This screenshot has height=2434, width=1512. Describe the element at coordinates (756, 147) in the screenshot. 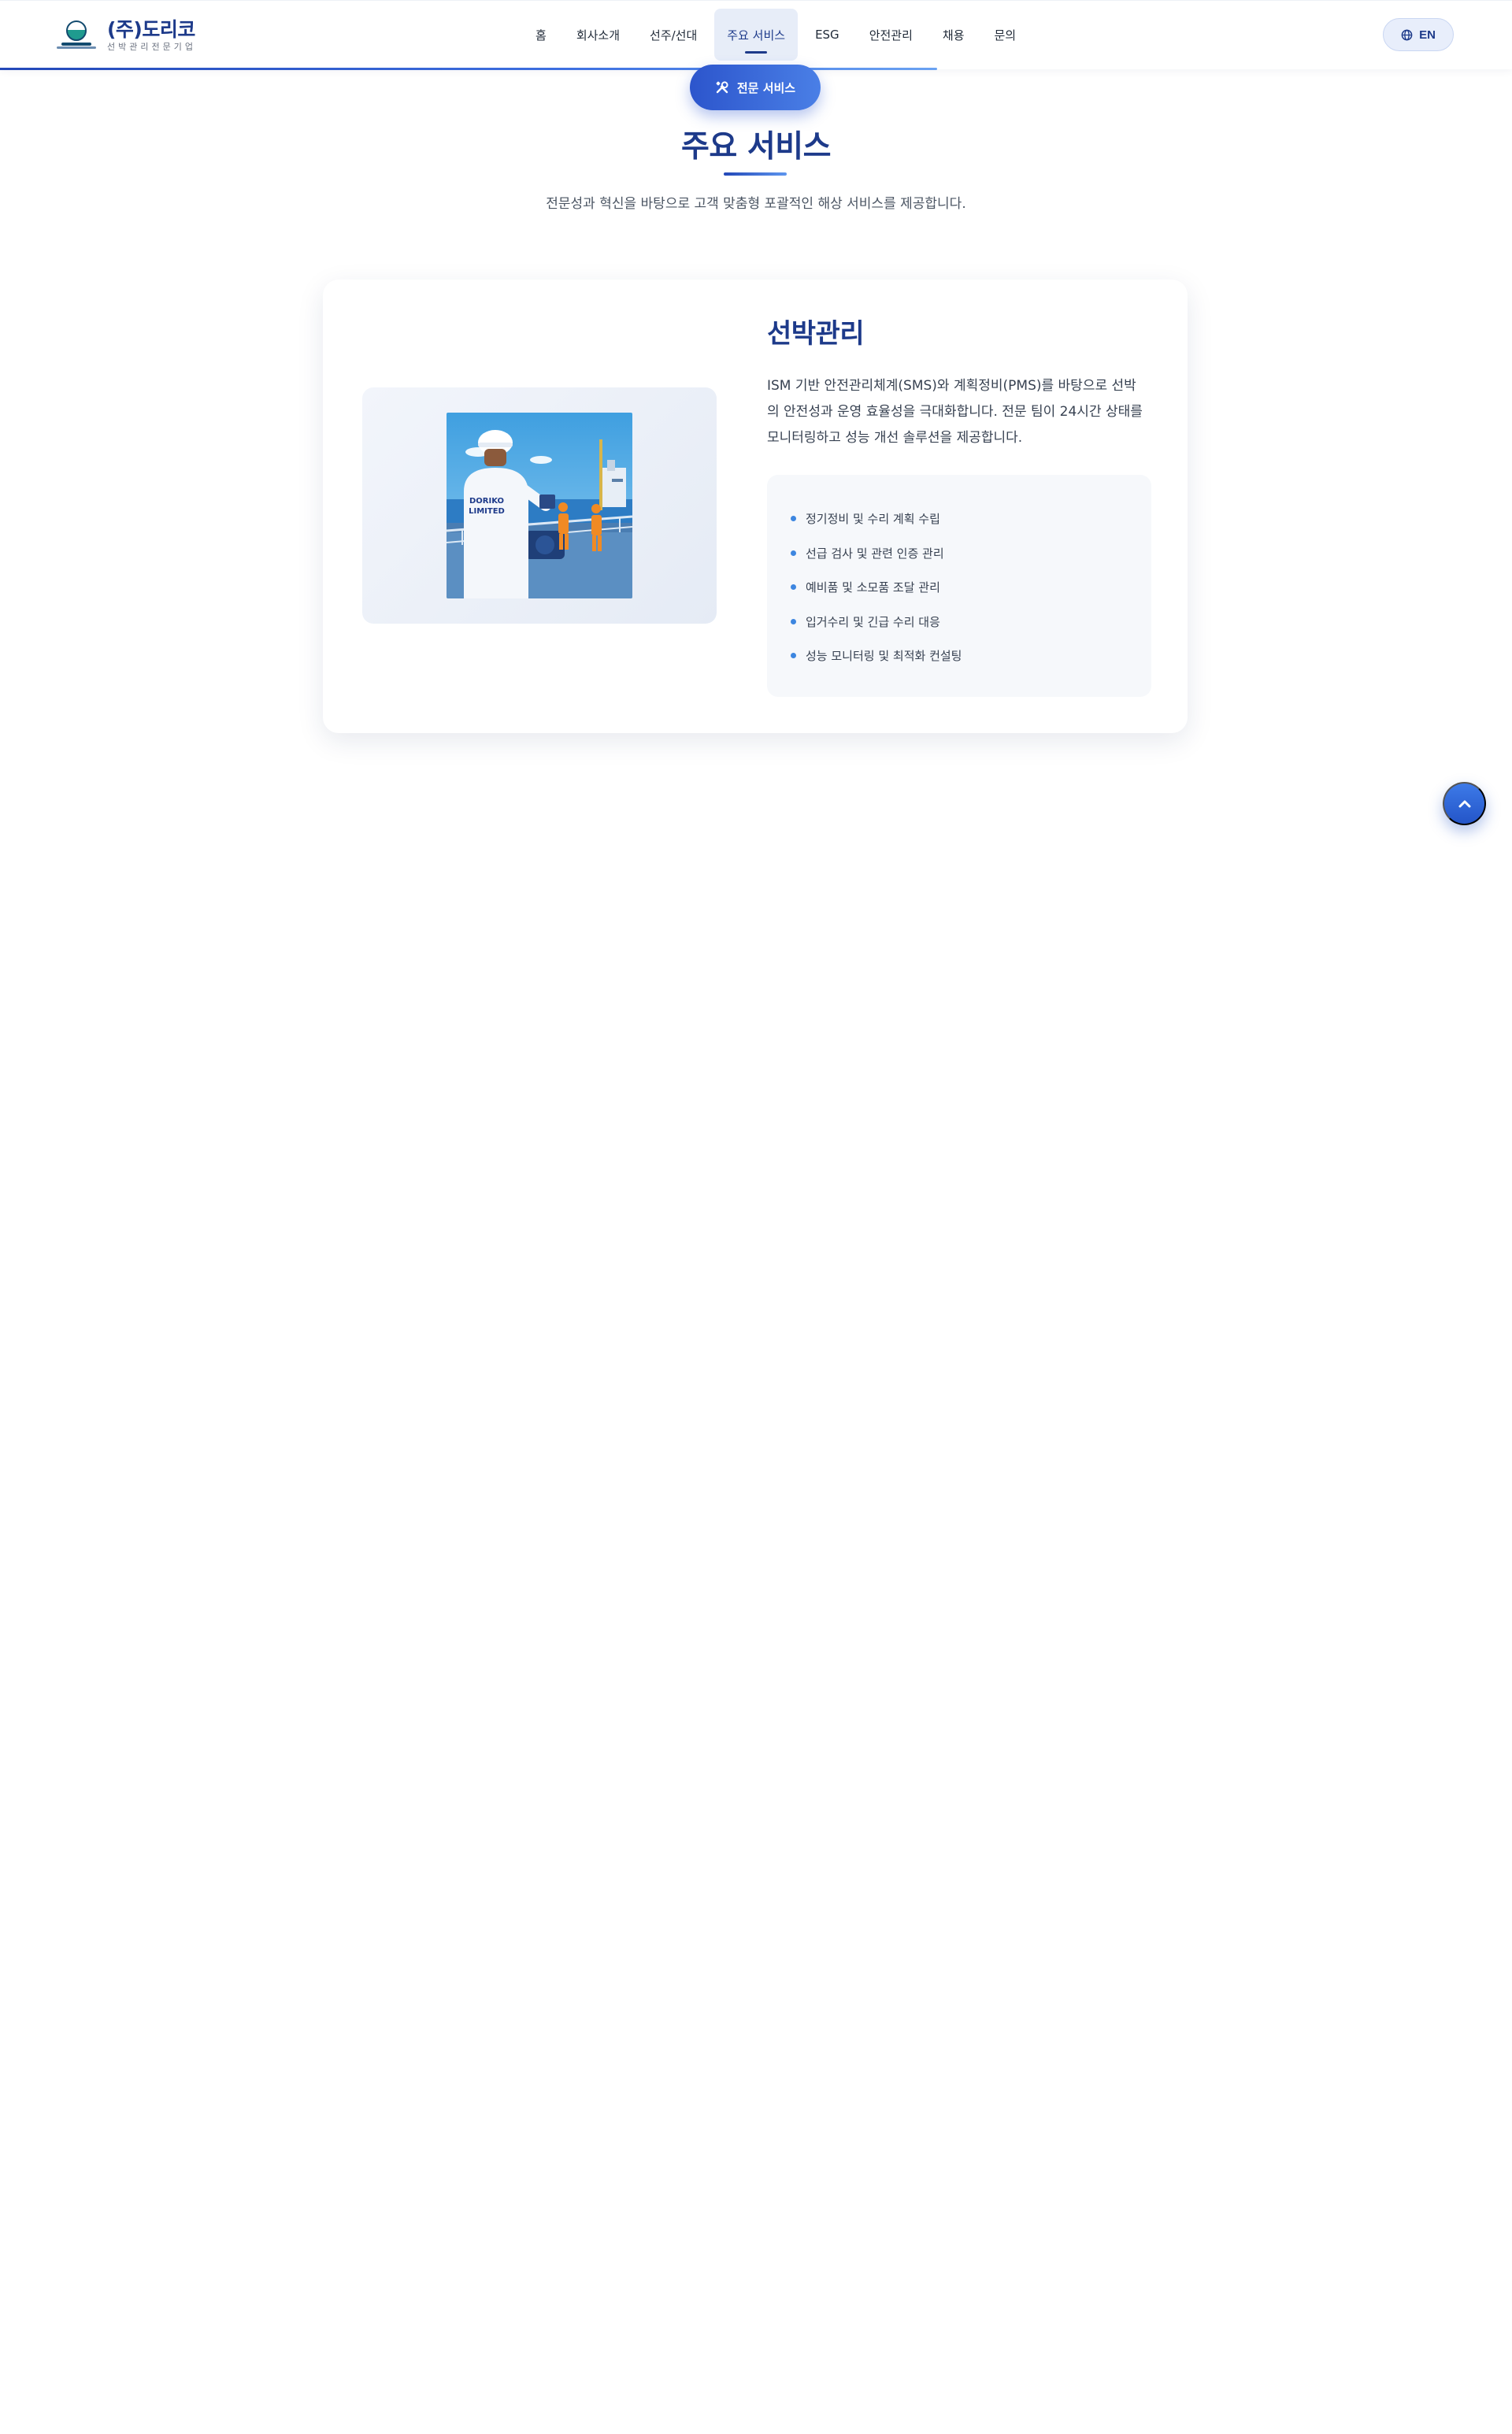

I see `section-title: 주요 서비스` at that location.